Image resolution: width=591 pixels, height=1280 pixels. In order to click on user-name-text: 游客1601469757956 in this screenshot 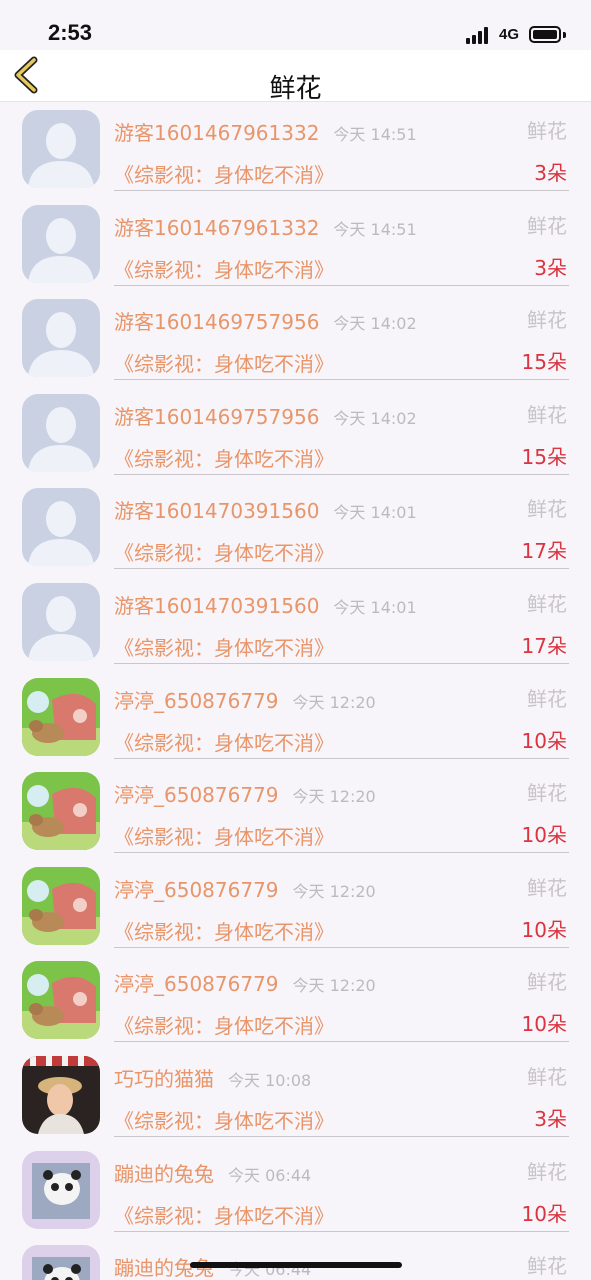, I will do `click(217, 416)`.